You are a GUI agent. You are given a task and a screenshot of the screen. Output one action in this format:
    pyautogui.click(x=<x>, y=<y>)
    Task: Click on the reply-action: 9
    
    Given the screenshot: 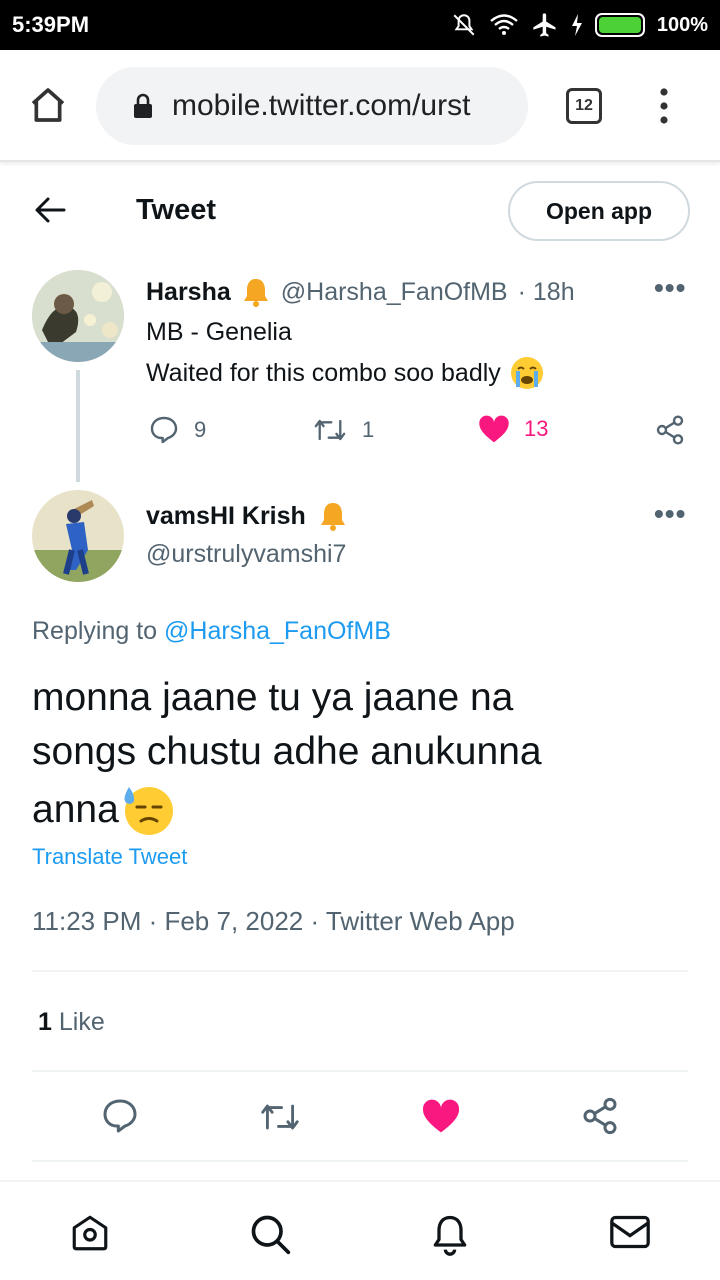 What is the action you would take?
    pyautogui.click(x=177, y=430)
    